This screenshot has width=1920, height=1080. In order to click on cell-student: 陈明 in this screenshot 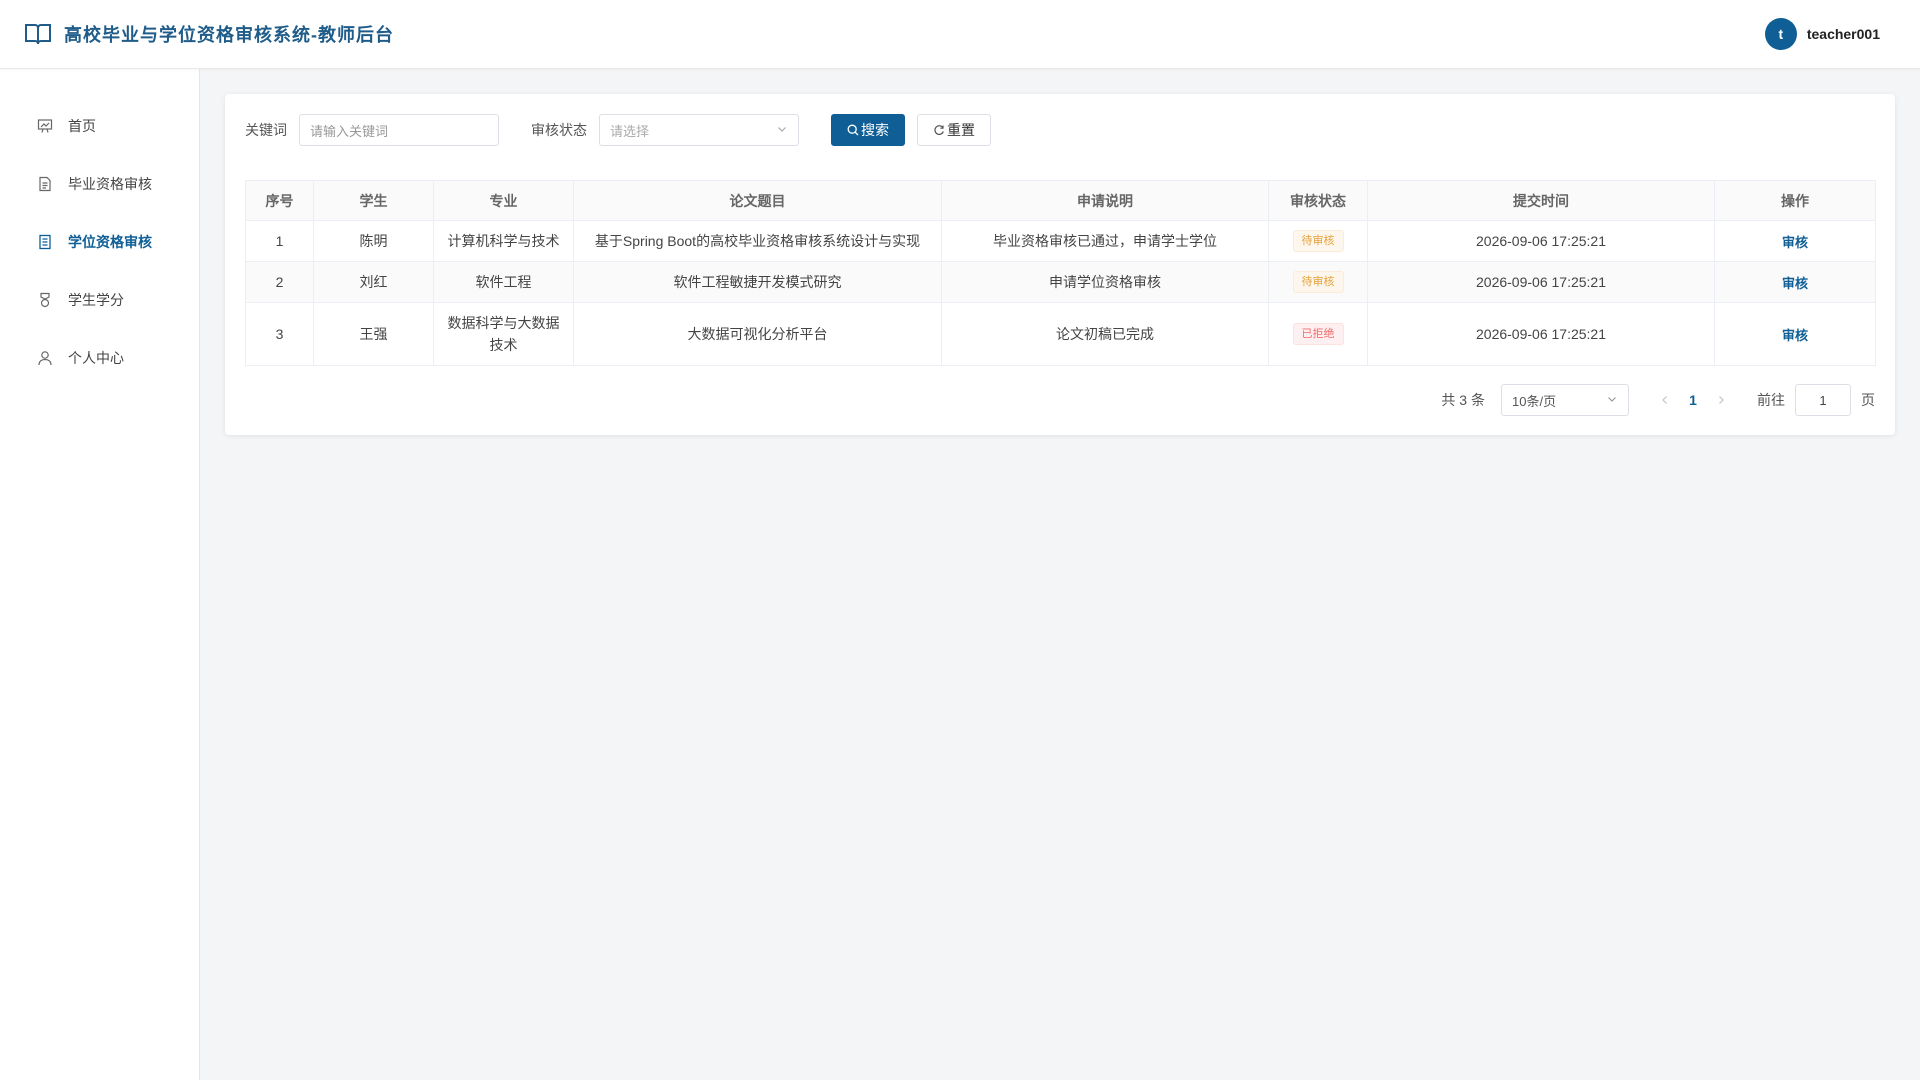, I will do `click(373, 241)`.